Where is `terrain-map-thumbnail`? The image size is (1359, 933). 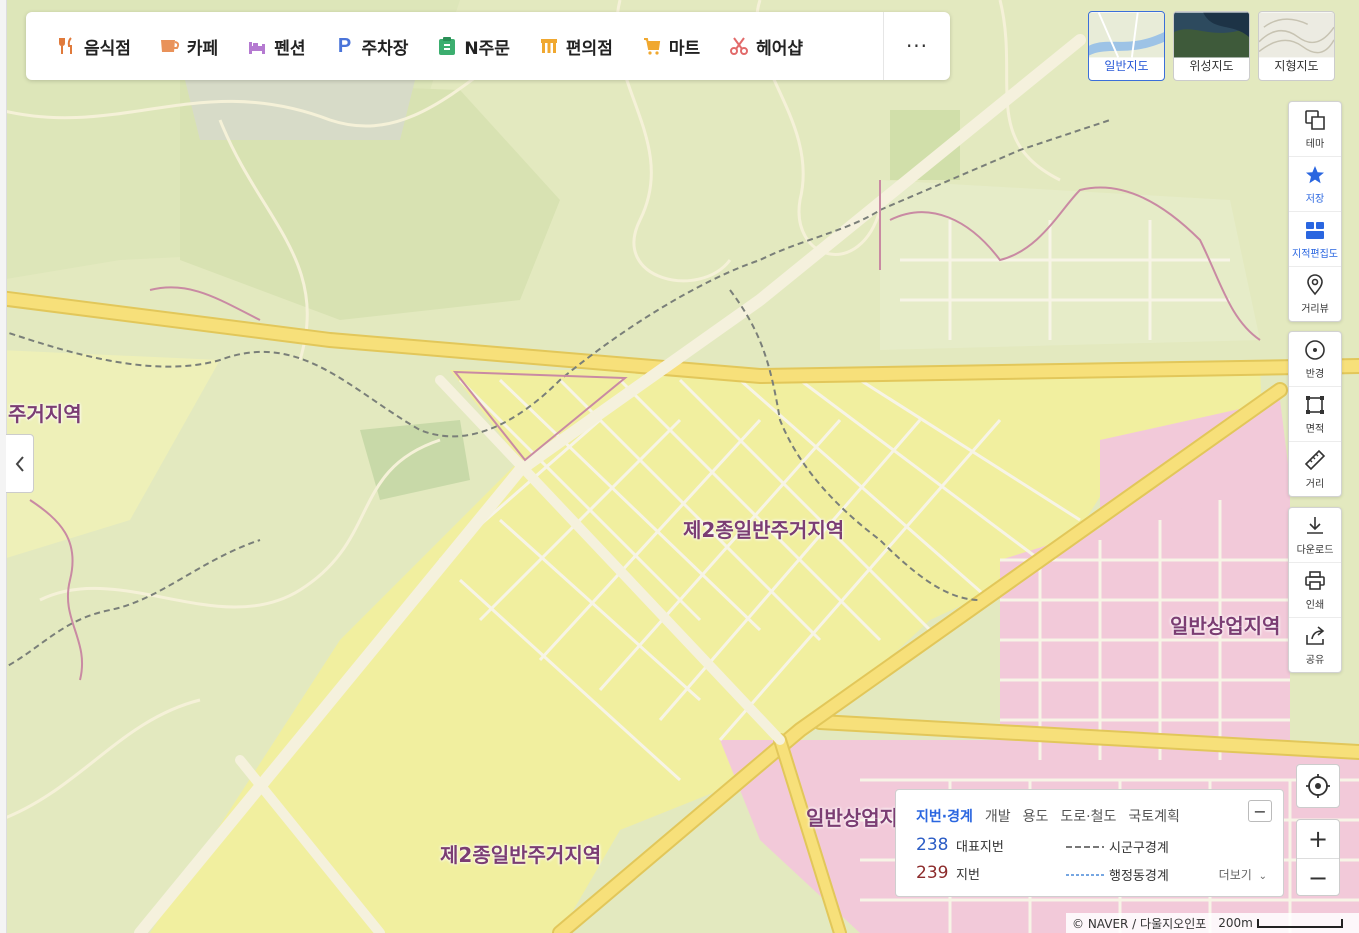
terrain-map-thumbnail is located at coordinates (1296, 35).